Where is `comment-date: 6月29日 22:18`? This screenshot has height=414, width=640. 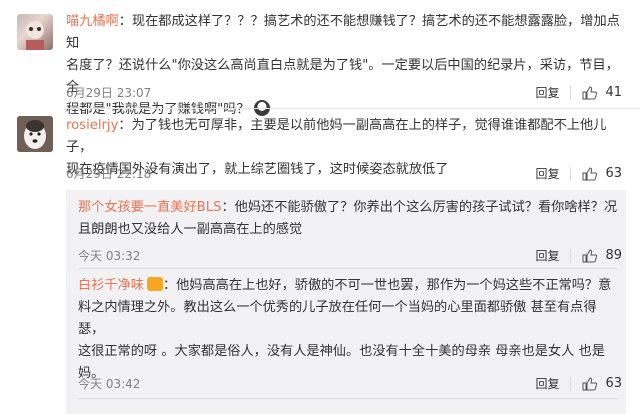 comment-date: 6月29日 22:18 is located at coordinates (109, 174).